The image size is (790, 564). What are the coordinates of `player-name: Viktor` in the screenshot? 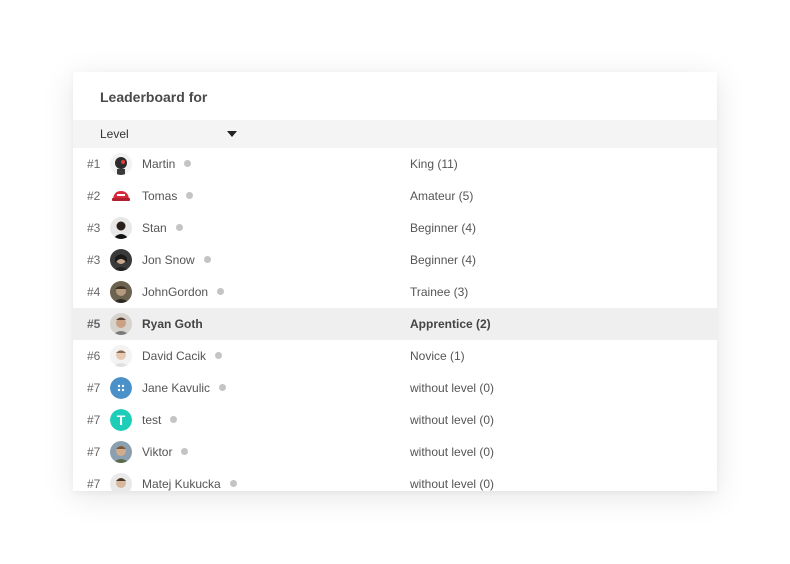 It's located at (165, 452).